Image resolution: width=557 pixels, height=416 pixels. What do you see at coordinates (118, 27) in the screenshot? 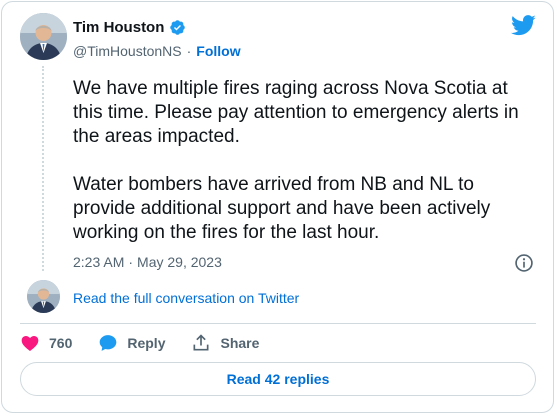
I see `author-name: Tim Houston` at bounding box center [118, 27].